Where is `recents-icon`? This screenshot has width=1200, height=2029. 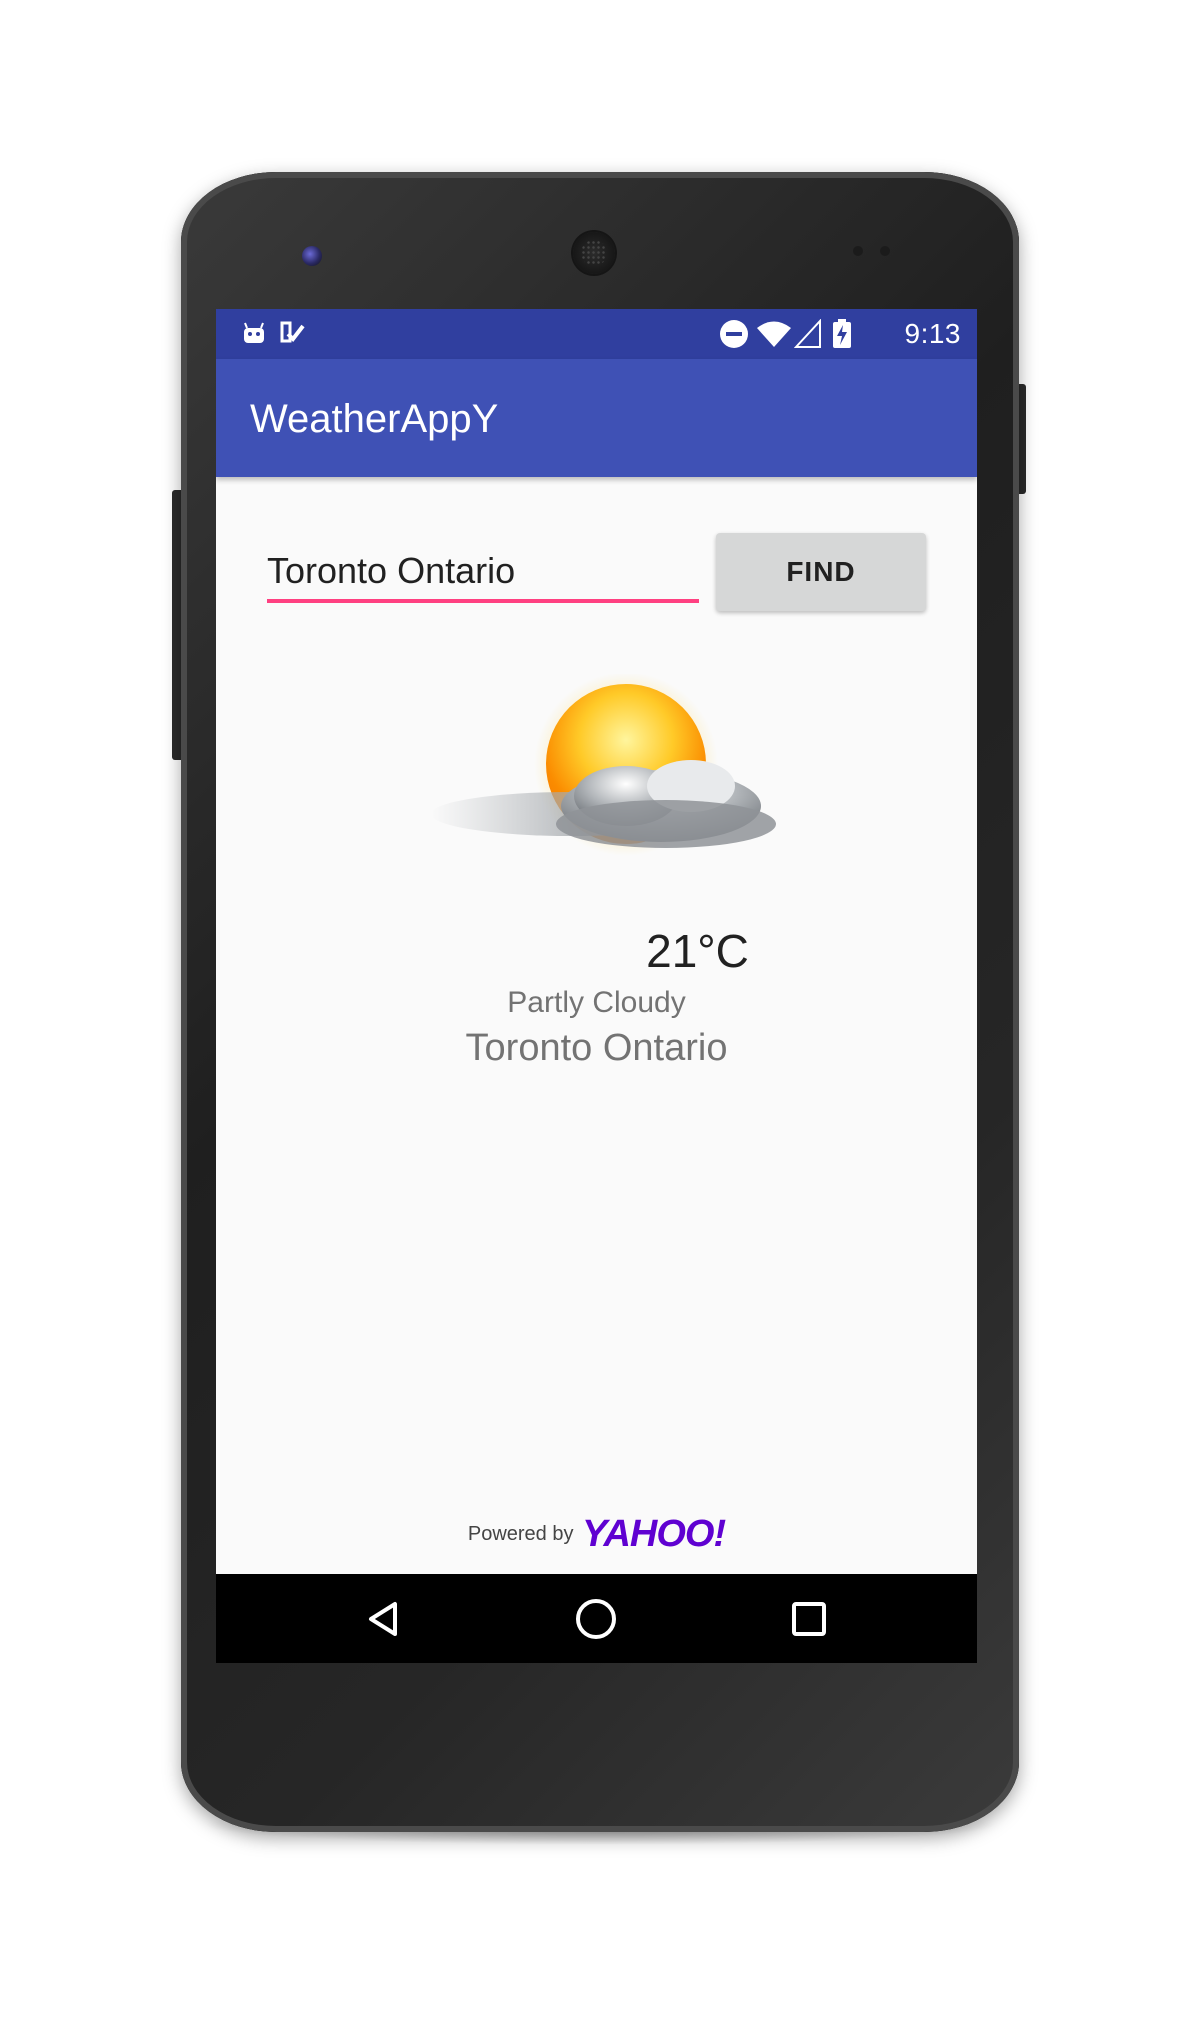
recents-icon is located at coordinates (809, 1619).